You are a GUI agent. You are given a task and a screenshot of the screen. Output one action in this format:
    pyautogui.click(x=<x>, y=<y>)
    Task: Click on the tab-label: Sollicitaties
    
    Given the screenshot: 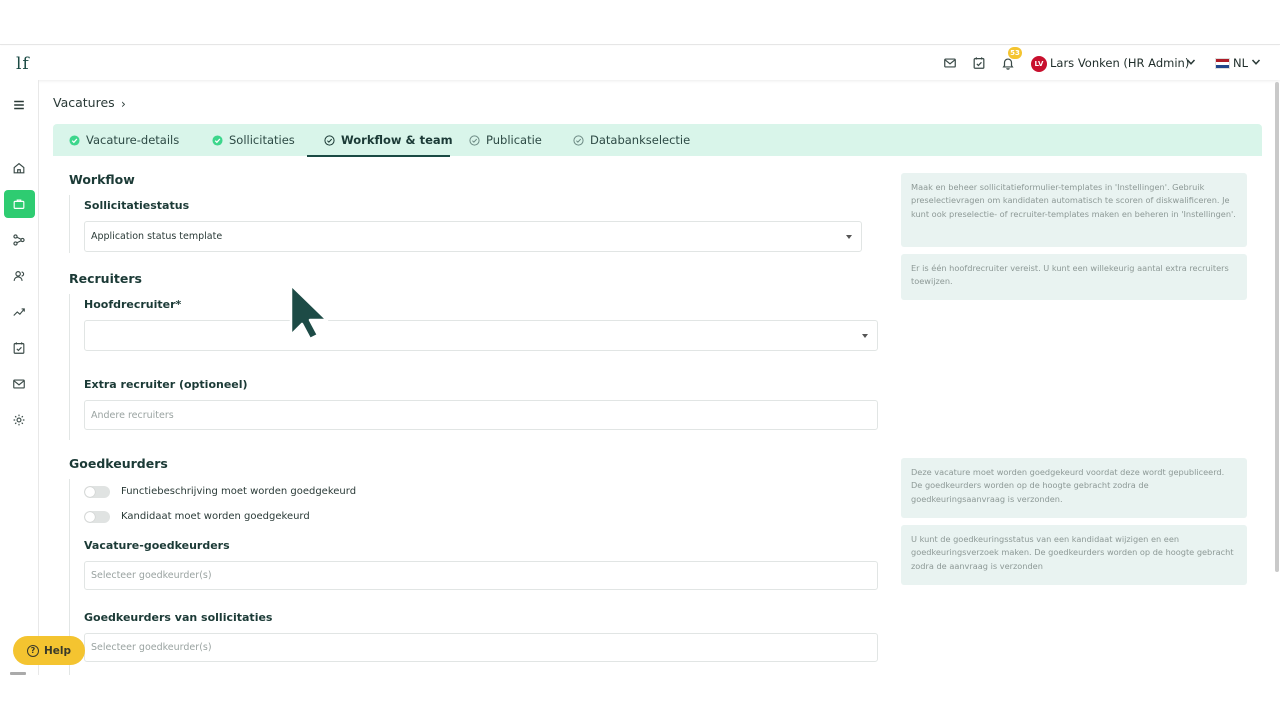 What is the action you would take?
    pyautogui.click(x=262, y=140)
    